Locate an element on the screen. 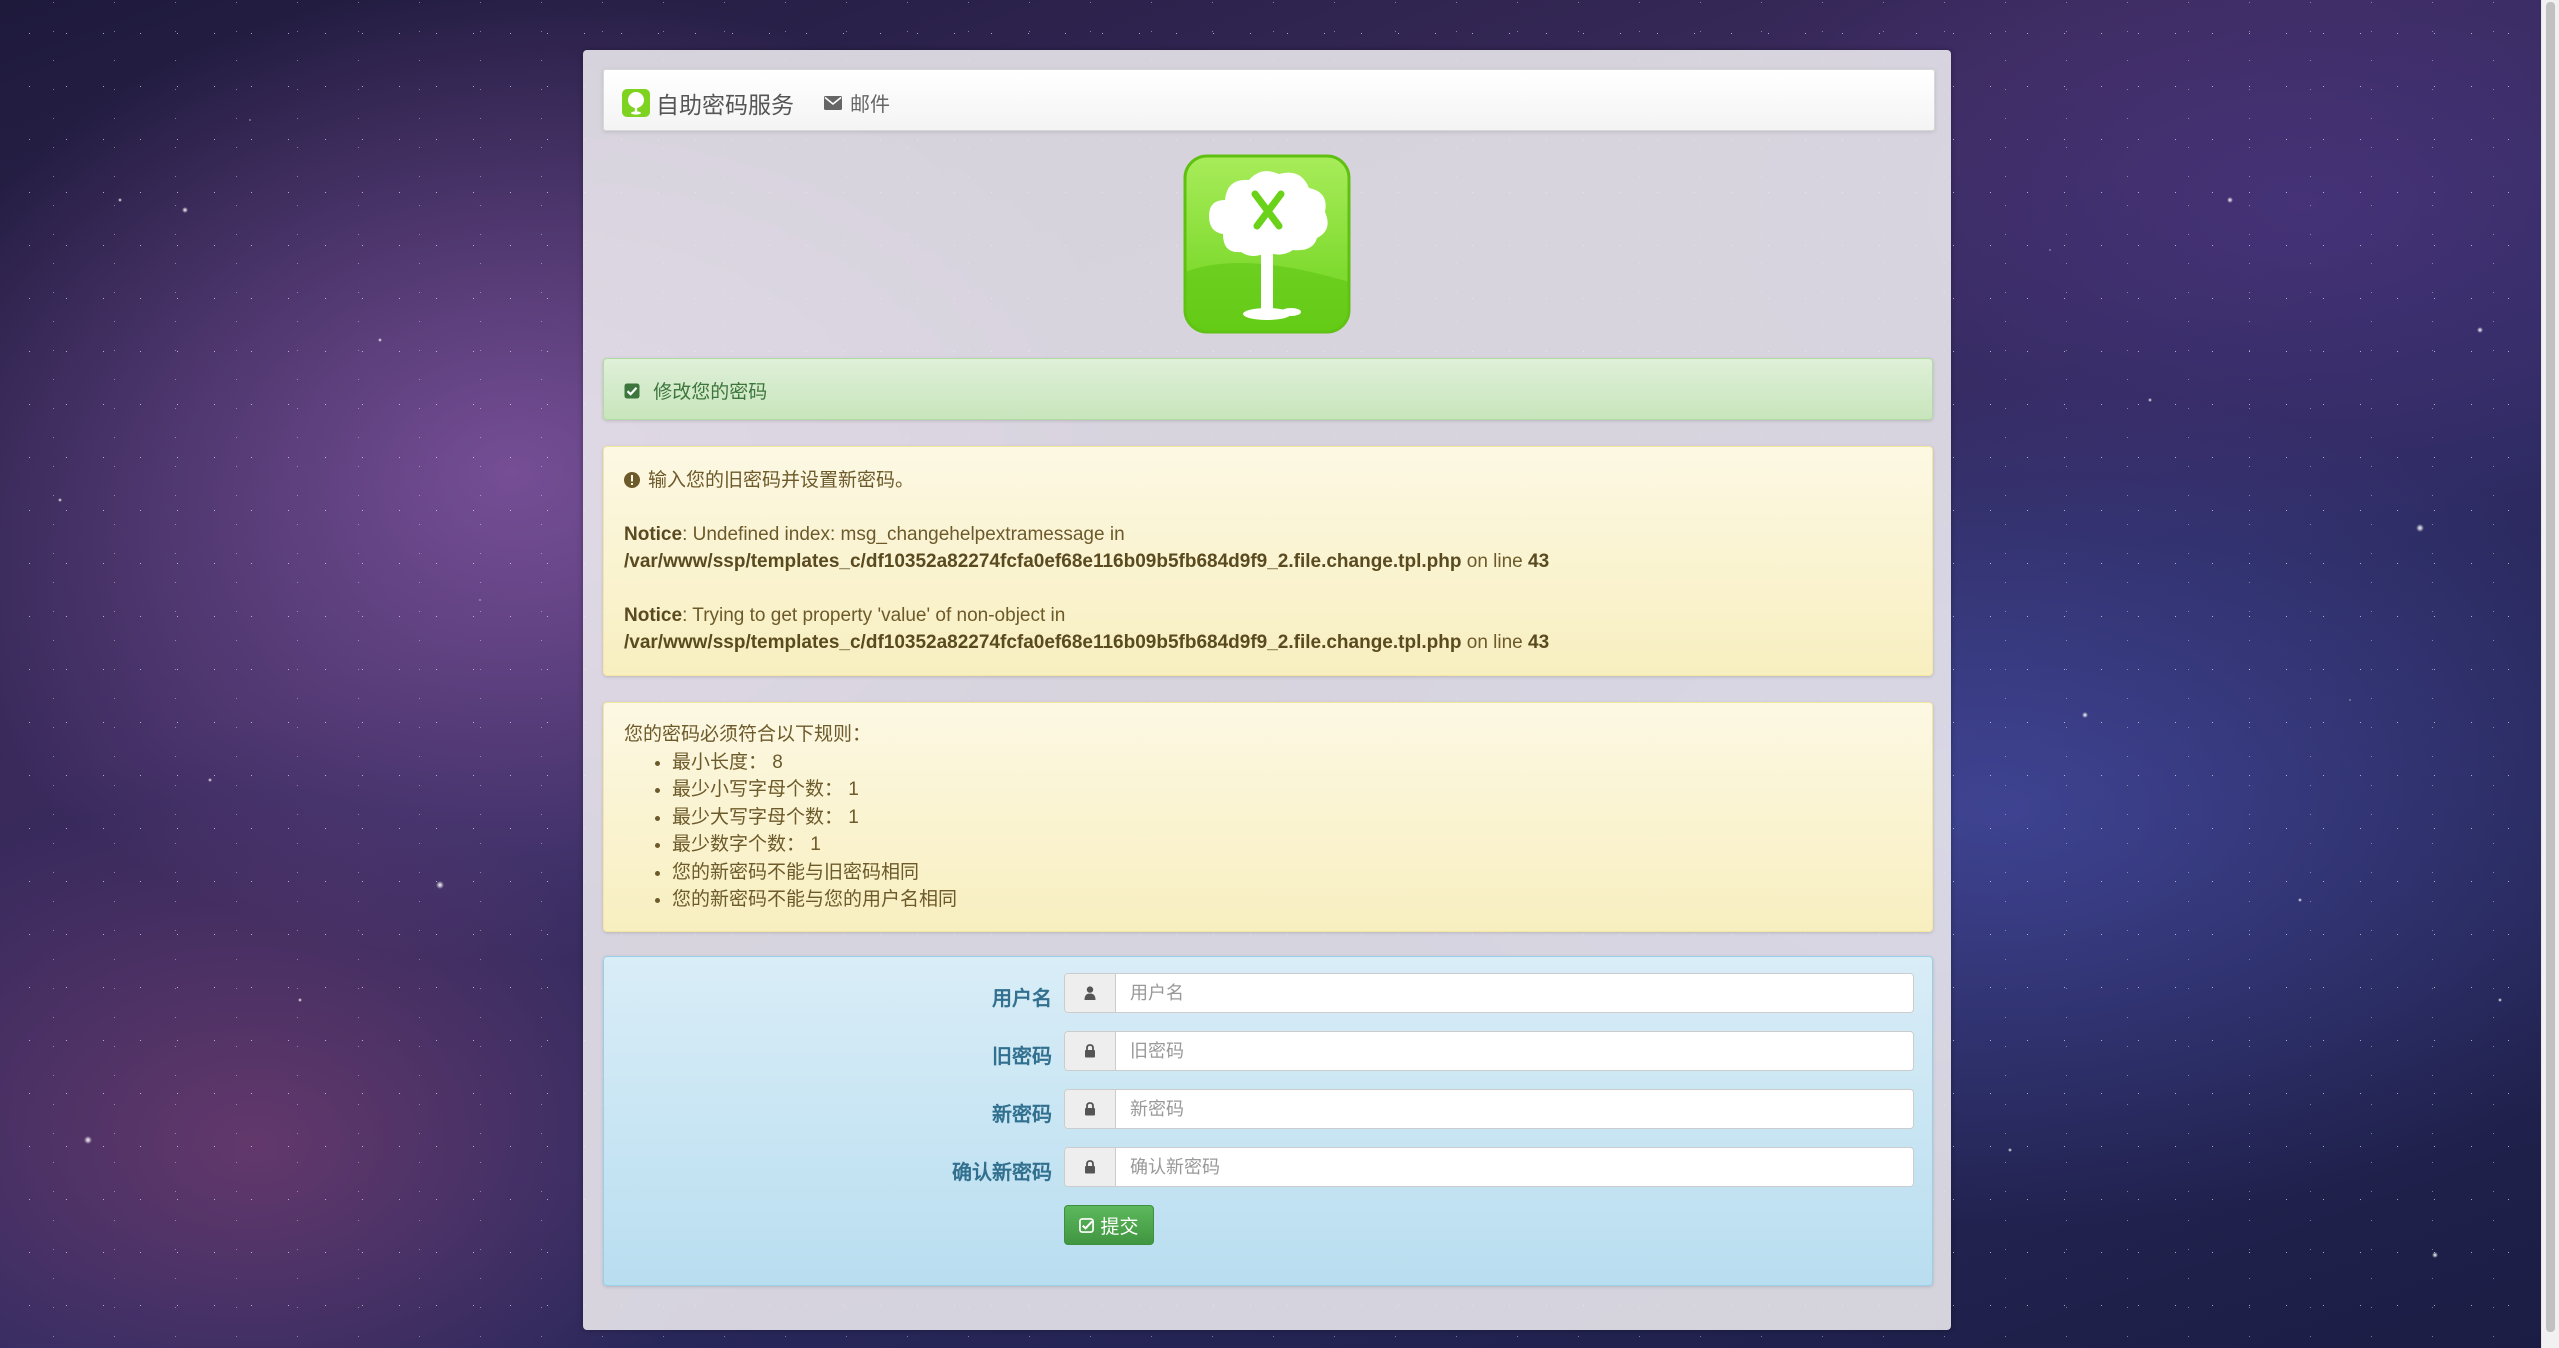 The image size is (2559, 1348). nav-mail-link: 邮件 is located at coordinates (857, 102).